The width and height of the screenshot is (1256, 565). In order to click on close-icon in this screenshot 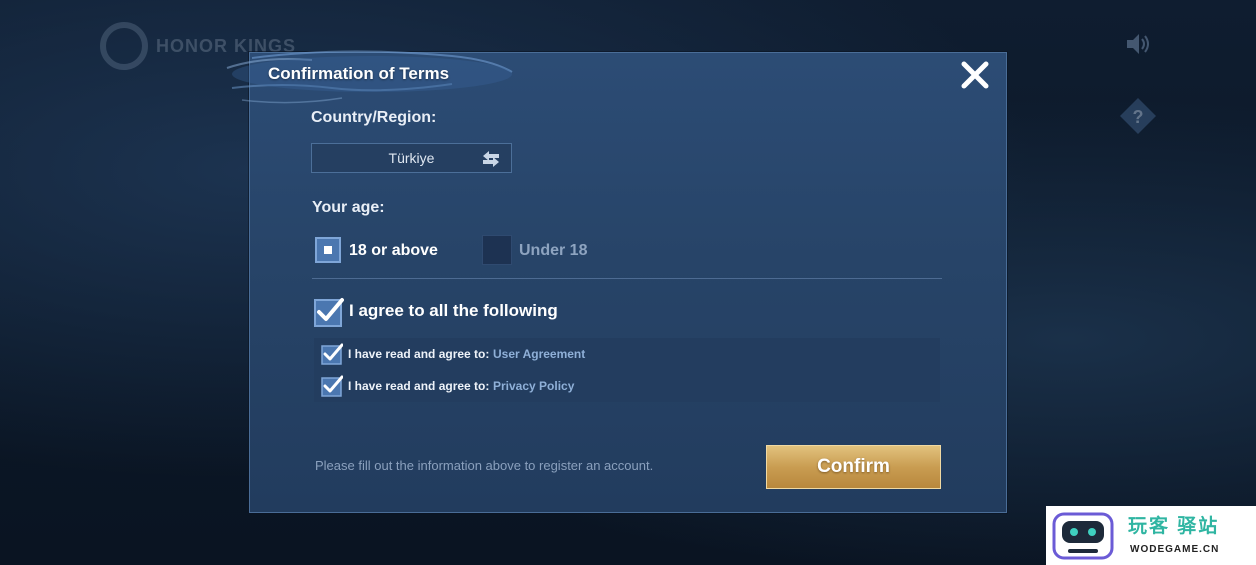, I will do `click(975, 75)`.